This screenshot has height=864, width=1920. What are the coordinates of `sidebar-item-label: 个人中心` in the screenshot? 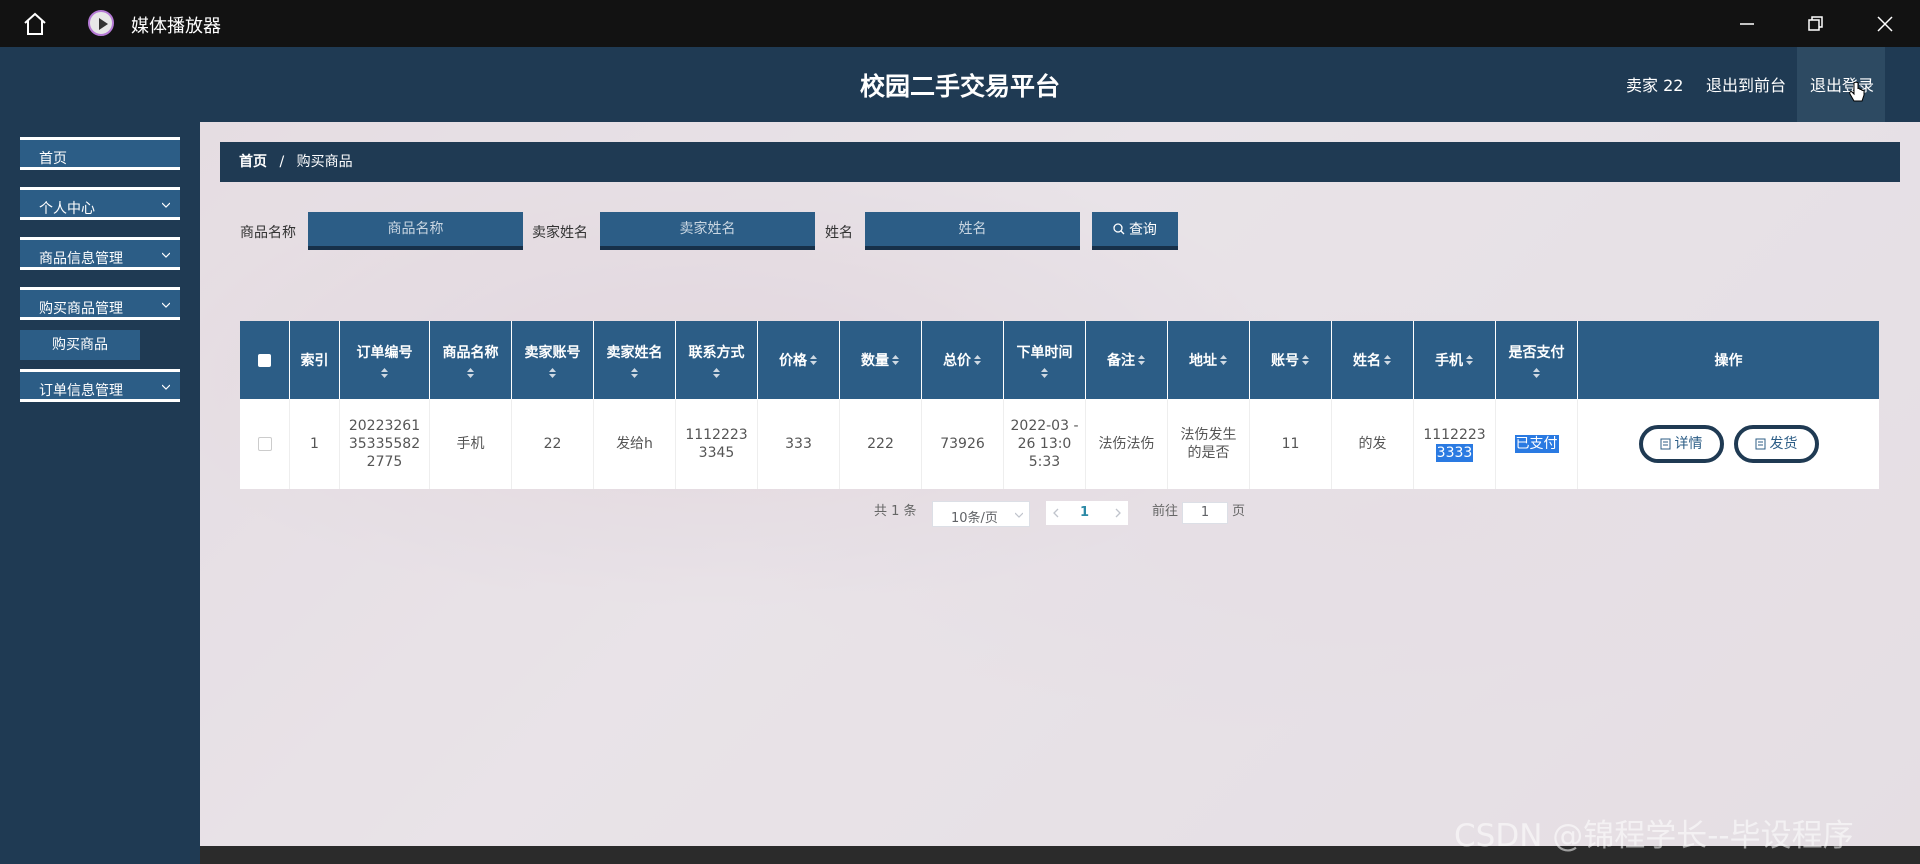 It's located at (67, 209).